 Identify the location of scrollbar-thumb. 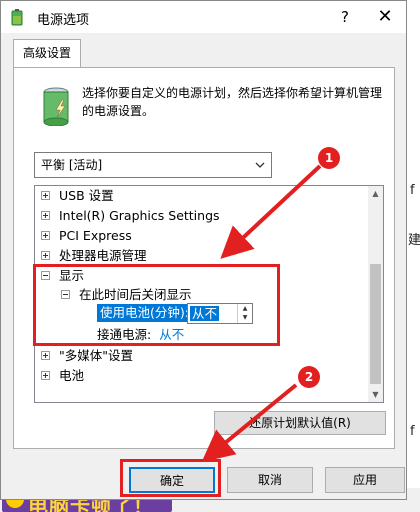
(375, 324).